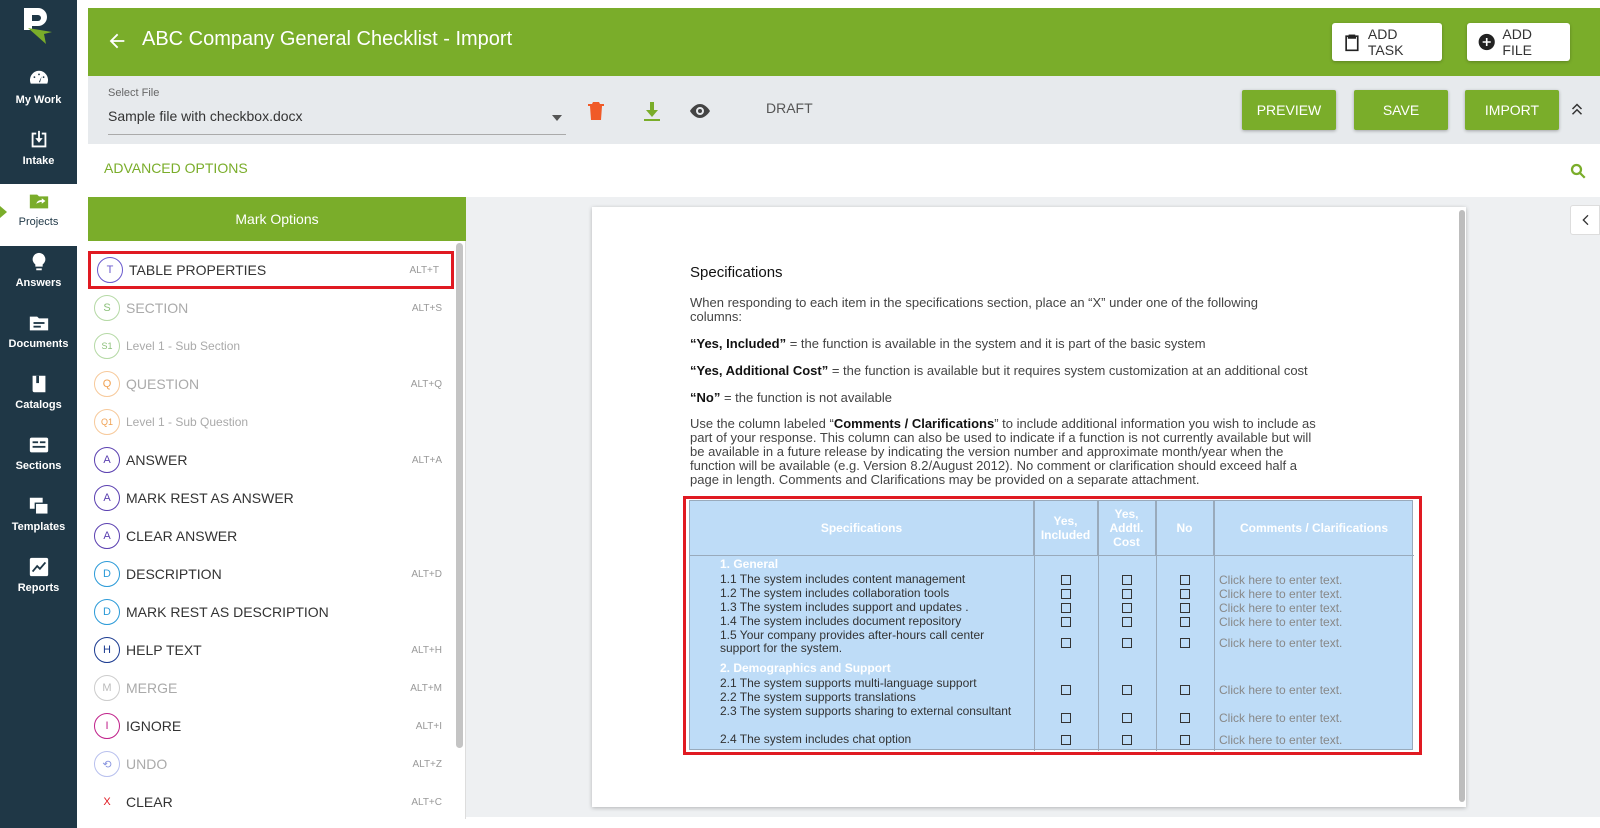  I want to click on nav-label: Catalogs, so click(38, 405).